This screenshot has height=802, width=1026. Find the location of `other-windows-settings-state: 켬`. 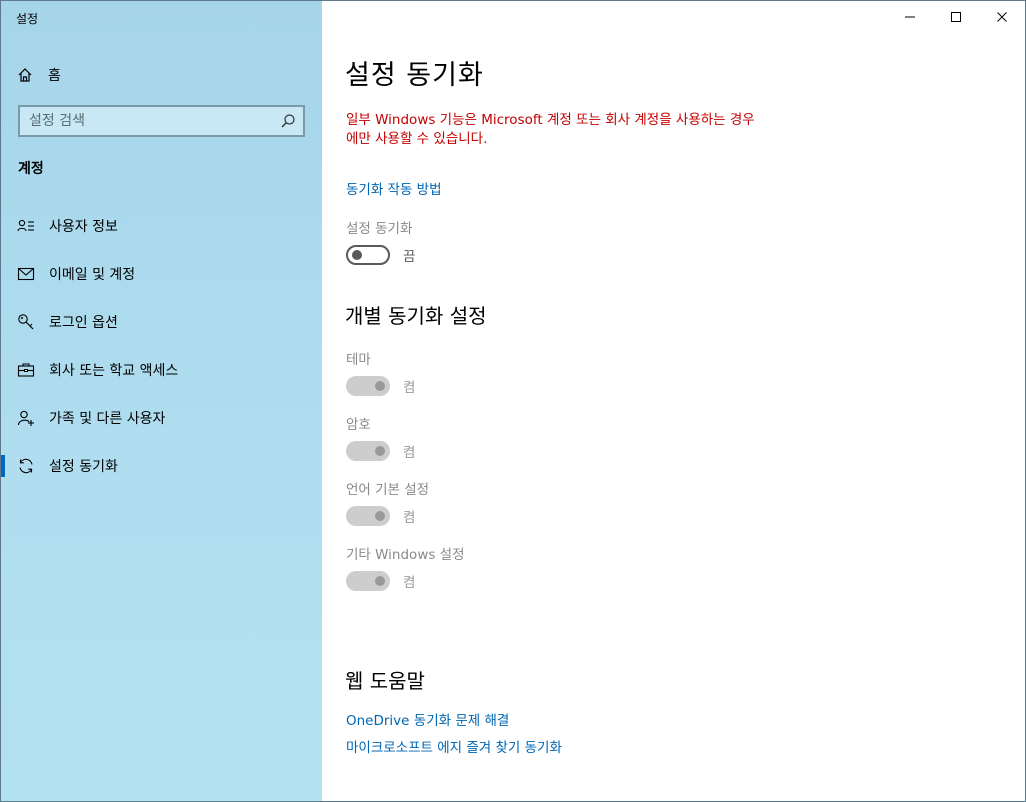

other-windows-settings-state: 켬 is located at coordinates (409, 583).